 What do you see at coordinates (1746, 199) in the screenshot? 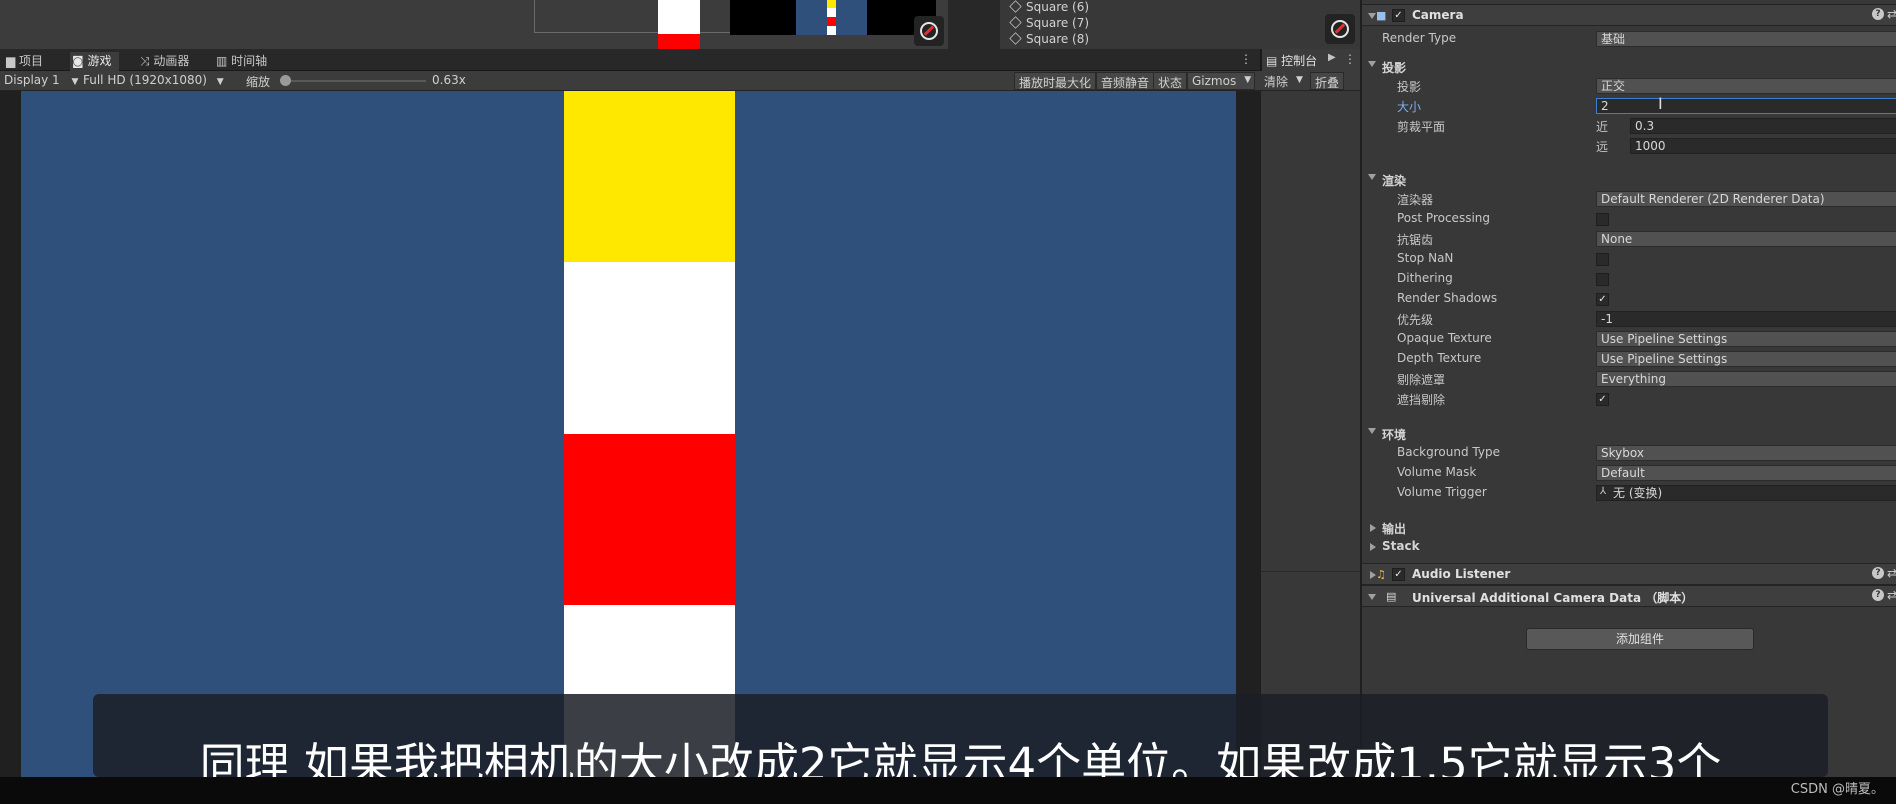
I see `renderer-dropdown: Default Renderer (2D Renderer Data)` at bounding box center [1746, 199].